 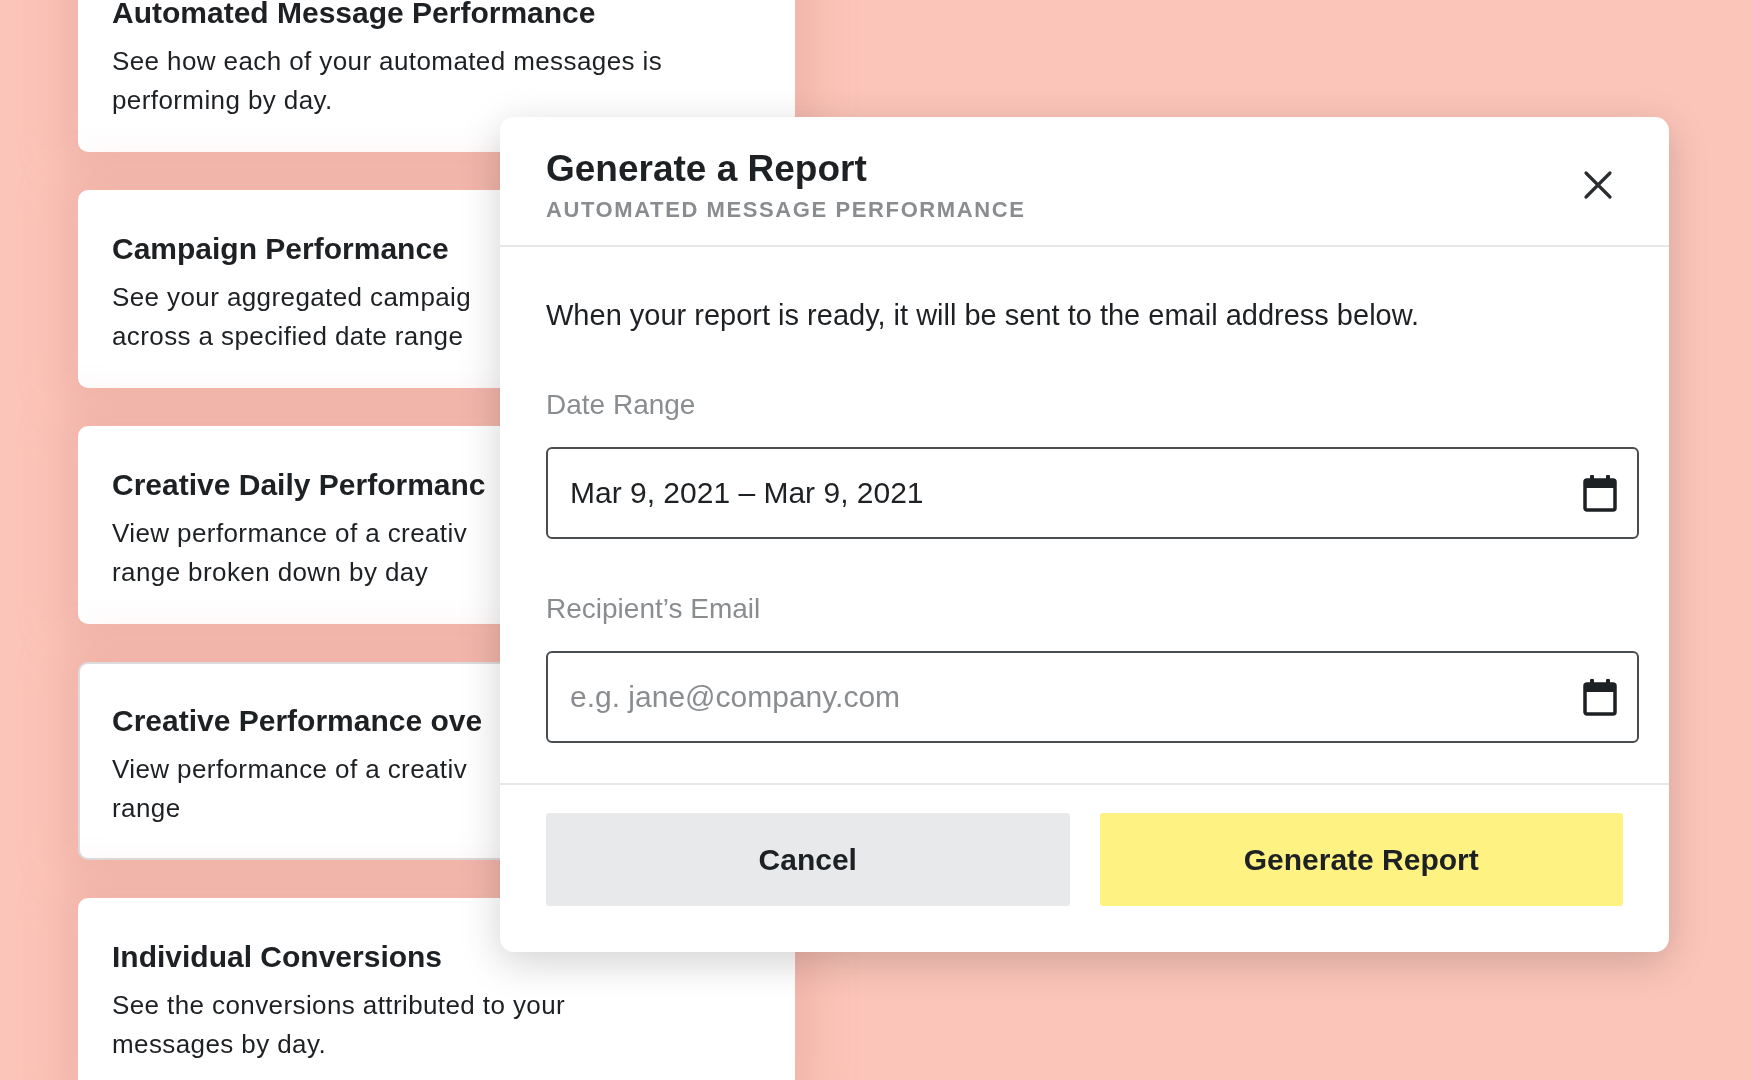 I want to click on card-title: Creative Performance ove, so click(x=297, y=721).